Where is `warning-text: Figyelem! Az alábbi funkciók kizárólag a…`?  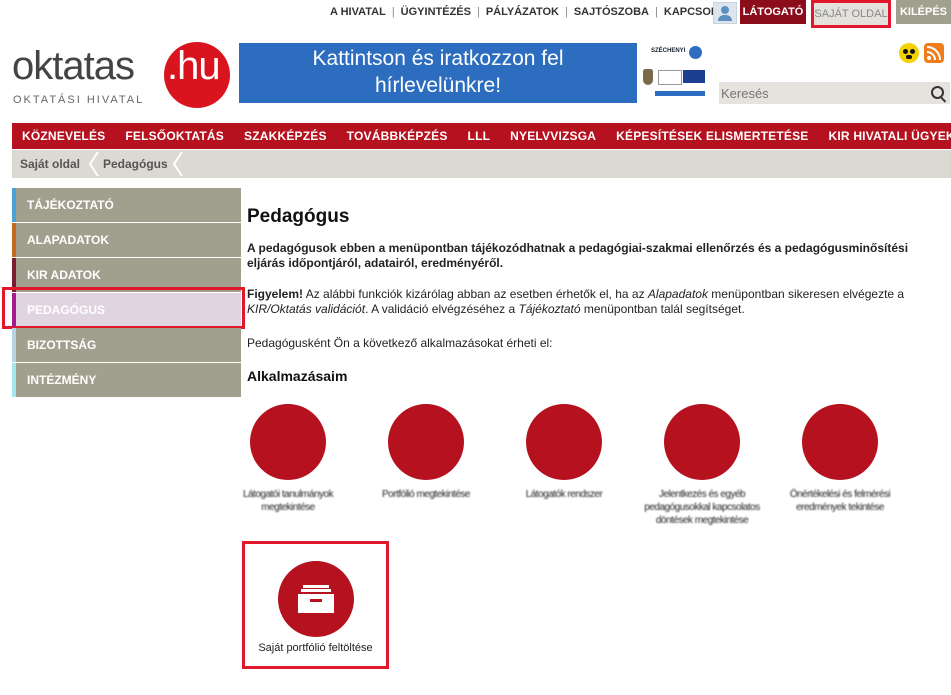
warning-text: Figyelem! Az alábbi funkciók kizárólag a… is located at coordinates (592, 302).